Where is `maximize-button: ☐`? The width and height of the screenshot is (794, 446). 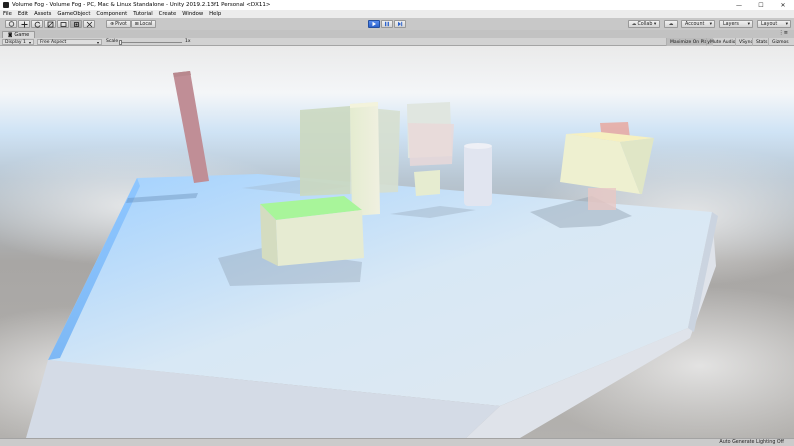 maximize-button: ☐ is located at coordinates (761, 5).